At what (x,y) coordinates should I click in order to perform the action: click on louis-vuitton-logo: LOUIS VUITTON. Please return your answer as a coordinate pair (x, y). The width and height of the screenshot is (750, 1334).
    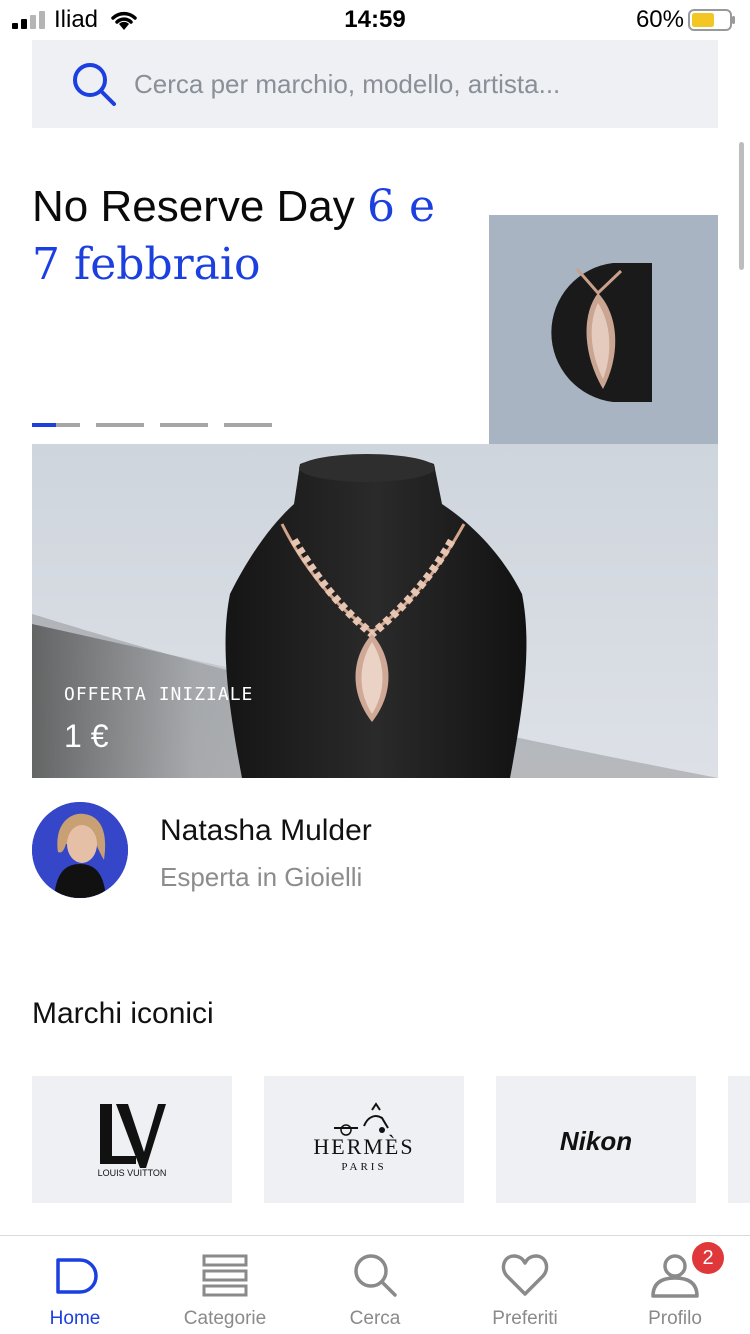
    Looking at the image, I should click on (132, 1141).